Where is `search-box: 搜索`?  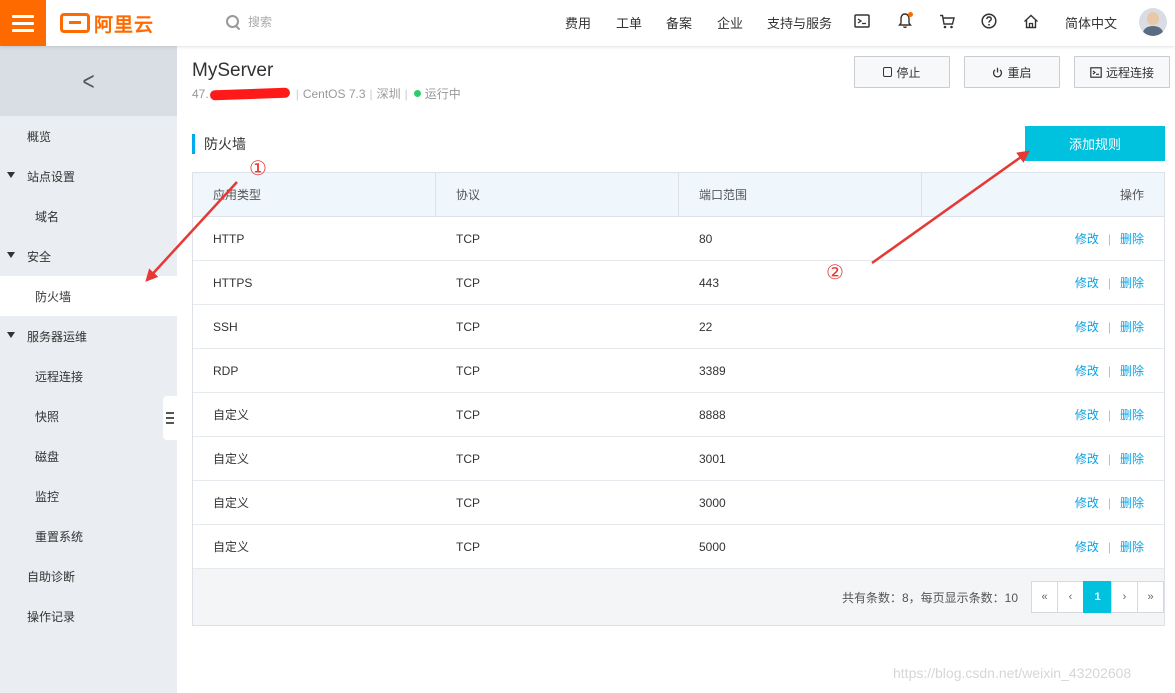 search-box: 搜索 is located at coordinates (249, 21).